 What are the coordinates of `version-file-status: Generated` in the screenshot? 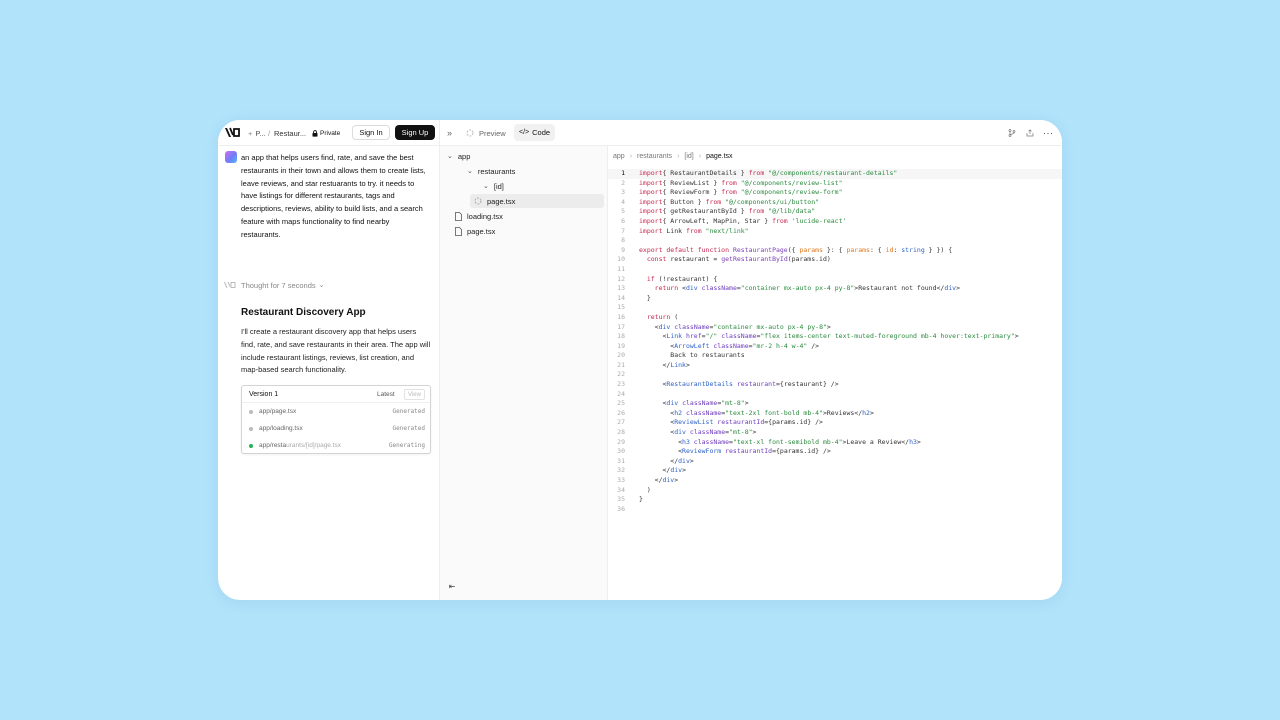 It's located at (408, 411).